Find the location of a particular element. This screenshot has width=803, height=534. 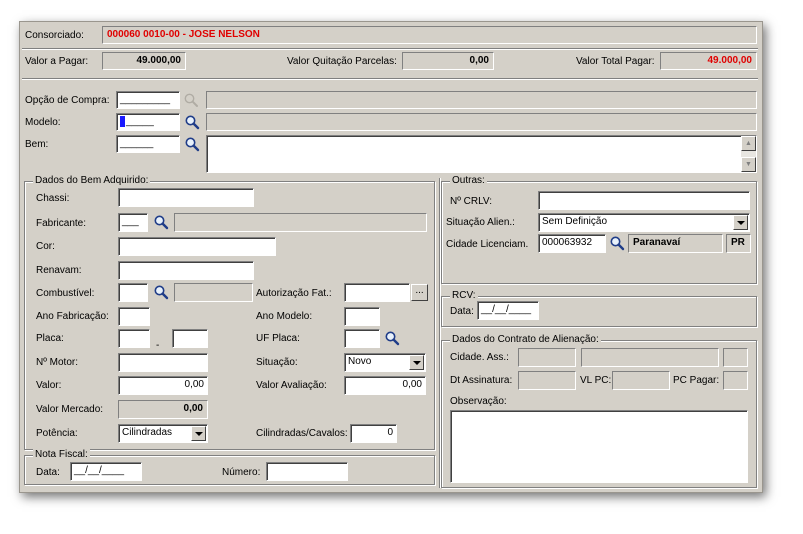

rcv-title: RCV: is located at coordinates (464, 296).